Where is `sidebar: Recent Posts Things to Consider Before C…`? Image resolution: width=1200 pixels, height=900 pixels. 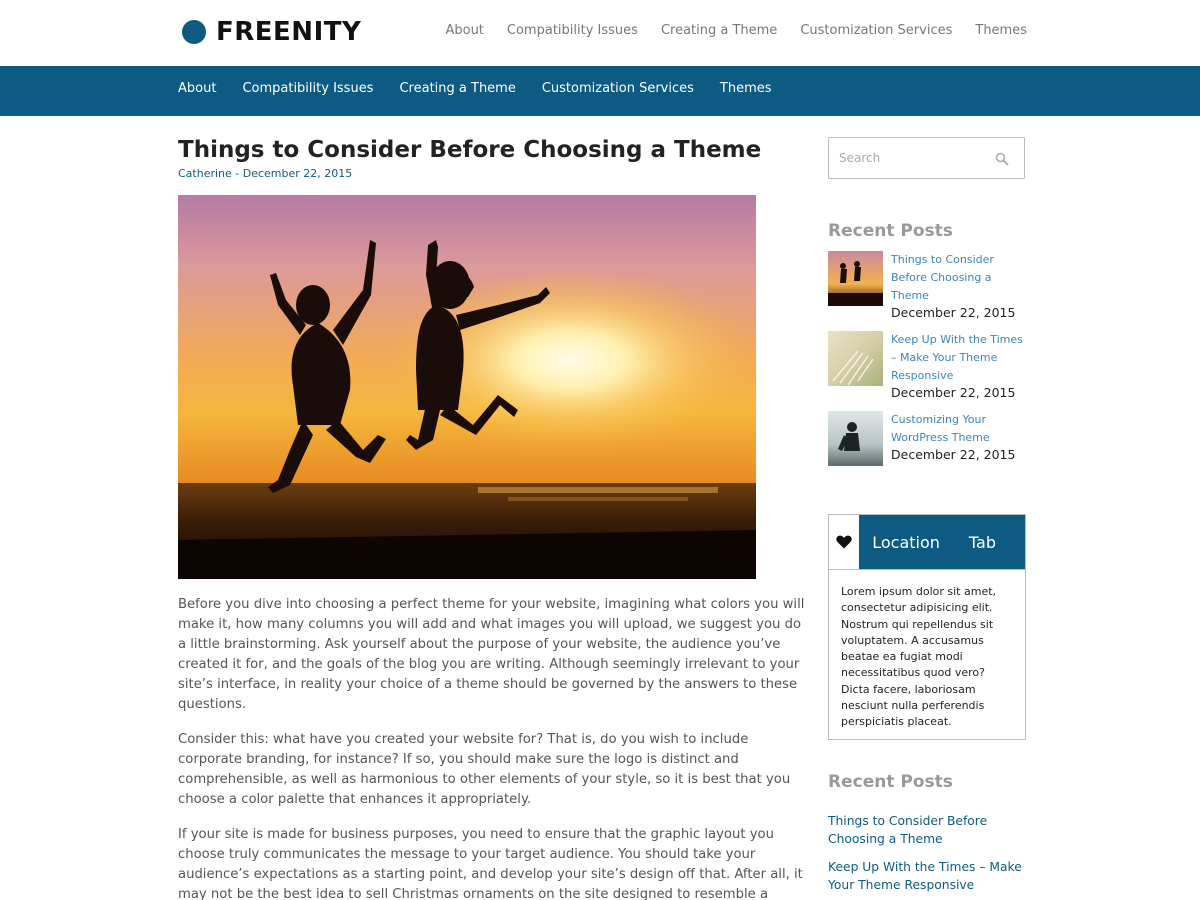
sidebar: Recent Posts Things to Consider Before C… is located at coordinates (927, 514).